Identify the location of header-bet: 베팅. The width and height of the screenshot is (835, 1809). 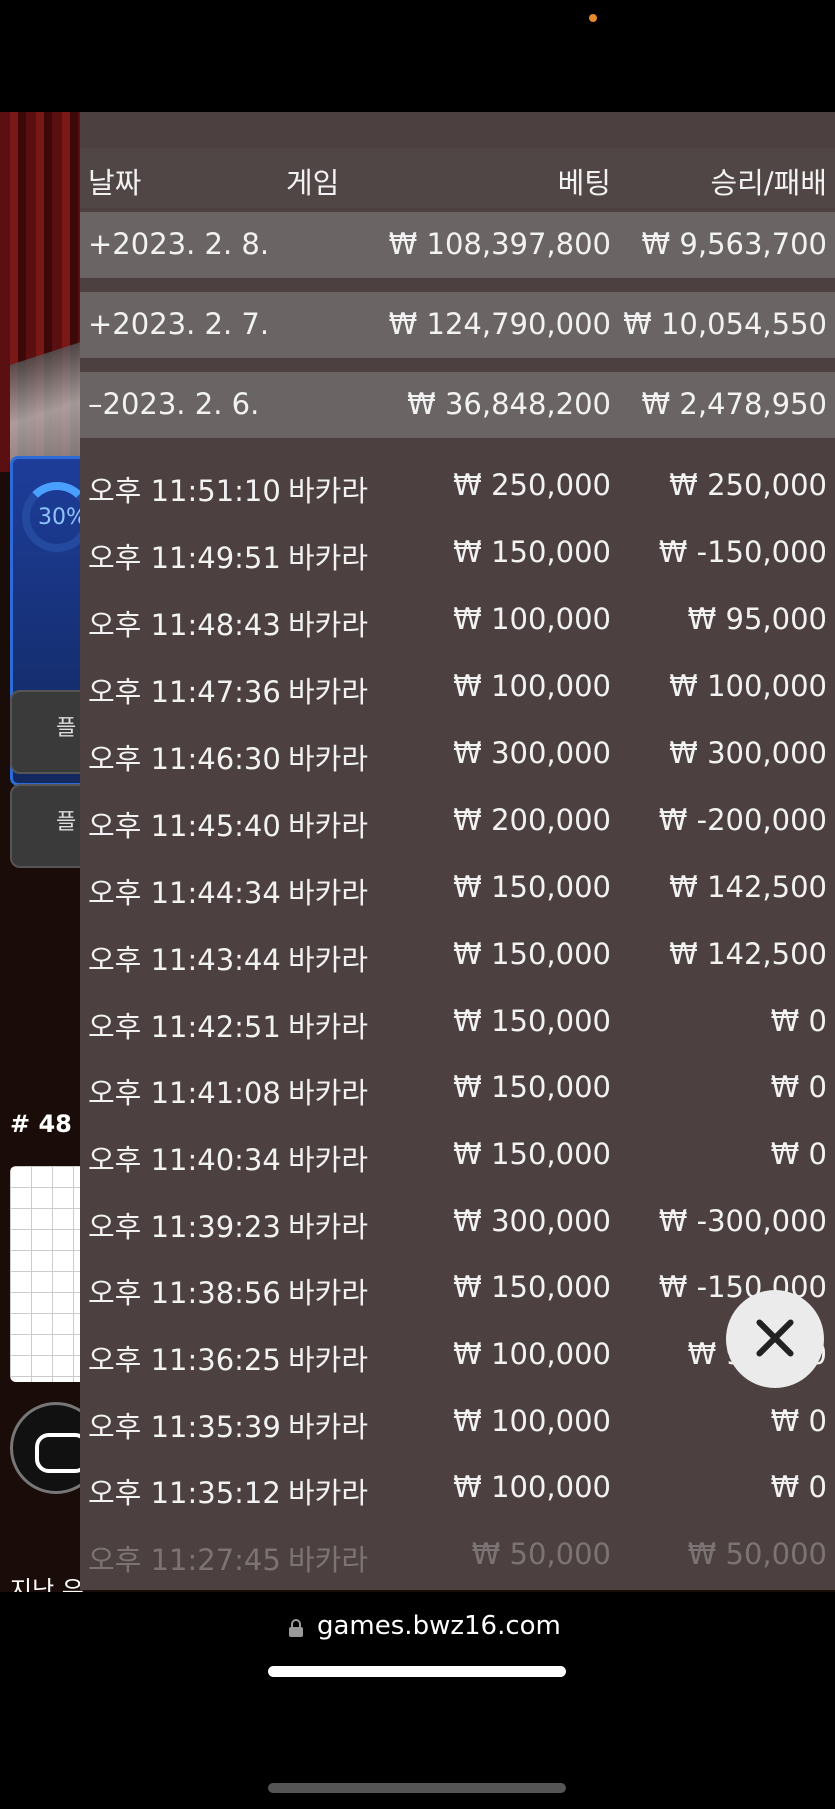
(584, 183).